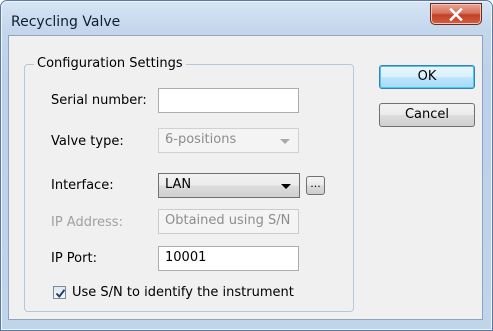 Image resolution: width=493 pixels, height=331 pixels. What do you see at coordinates (82, 185) in the screenshot?
I see `interface-label: Interface:` at bounding box center [82, 185].